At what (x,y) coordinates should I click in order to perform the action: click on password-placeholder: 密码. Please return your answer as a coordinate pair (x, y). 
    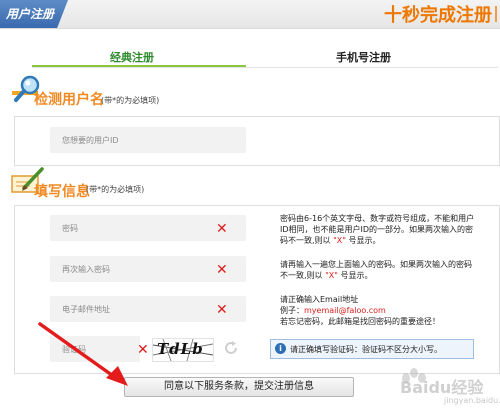
    Looking at the image, I should click on (70, 228).